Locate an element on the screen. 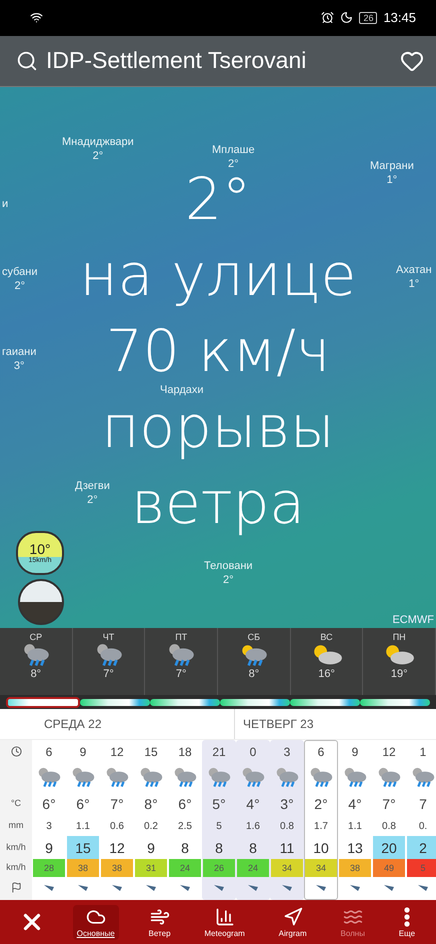 This screenshot has height=944, width=436. row-label: mm is located at coordinates (16, 825).